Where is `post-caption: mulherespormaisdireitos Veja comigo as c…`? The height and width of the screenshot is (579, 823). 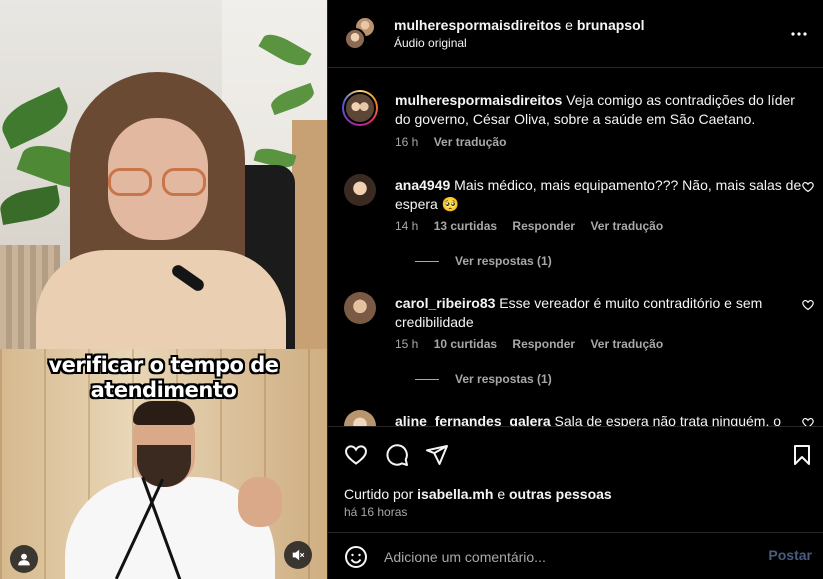
post-caption: mulherespormaisdireitos Veja comigo as c… is located at coordinates (578, 121).